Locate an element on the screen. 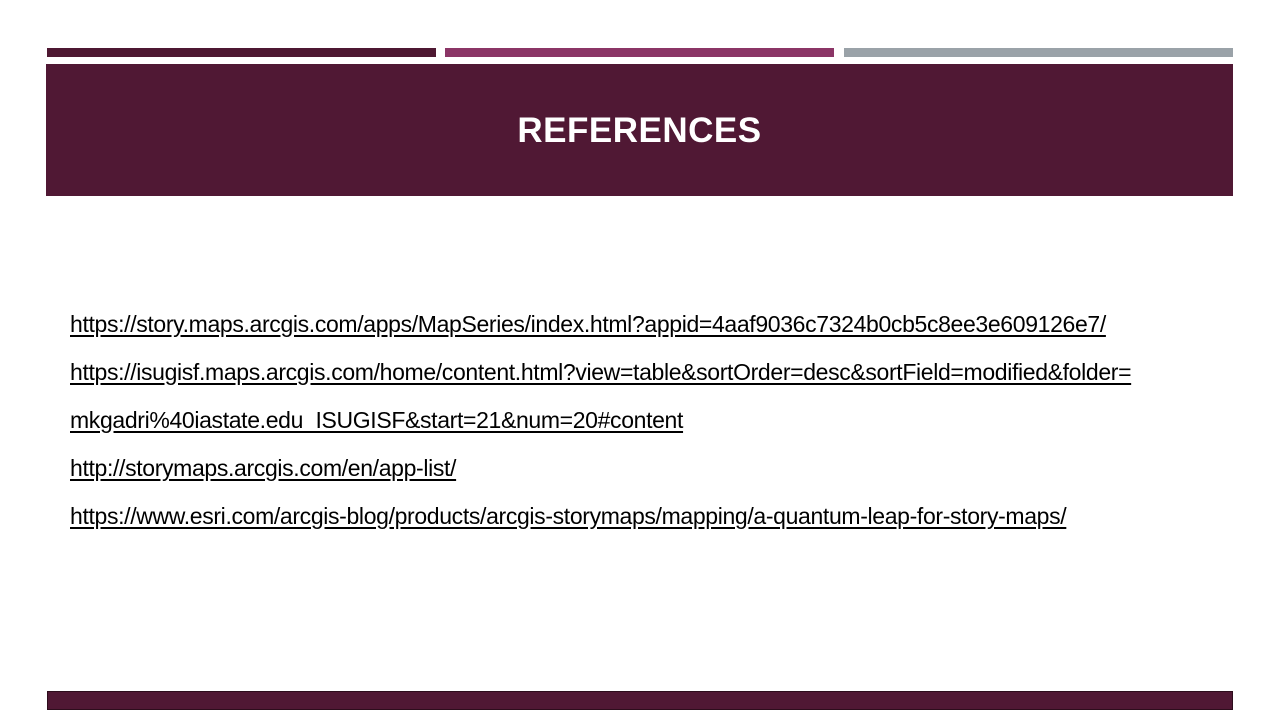 This screenshot has width=1280, height=720. reference-link-3: http://storymaps.arcgis.com/en/app-list/ is located at coordinates (665, 470).